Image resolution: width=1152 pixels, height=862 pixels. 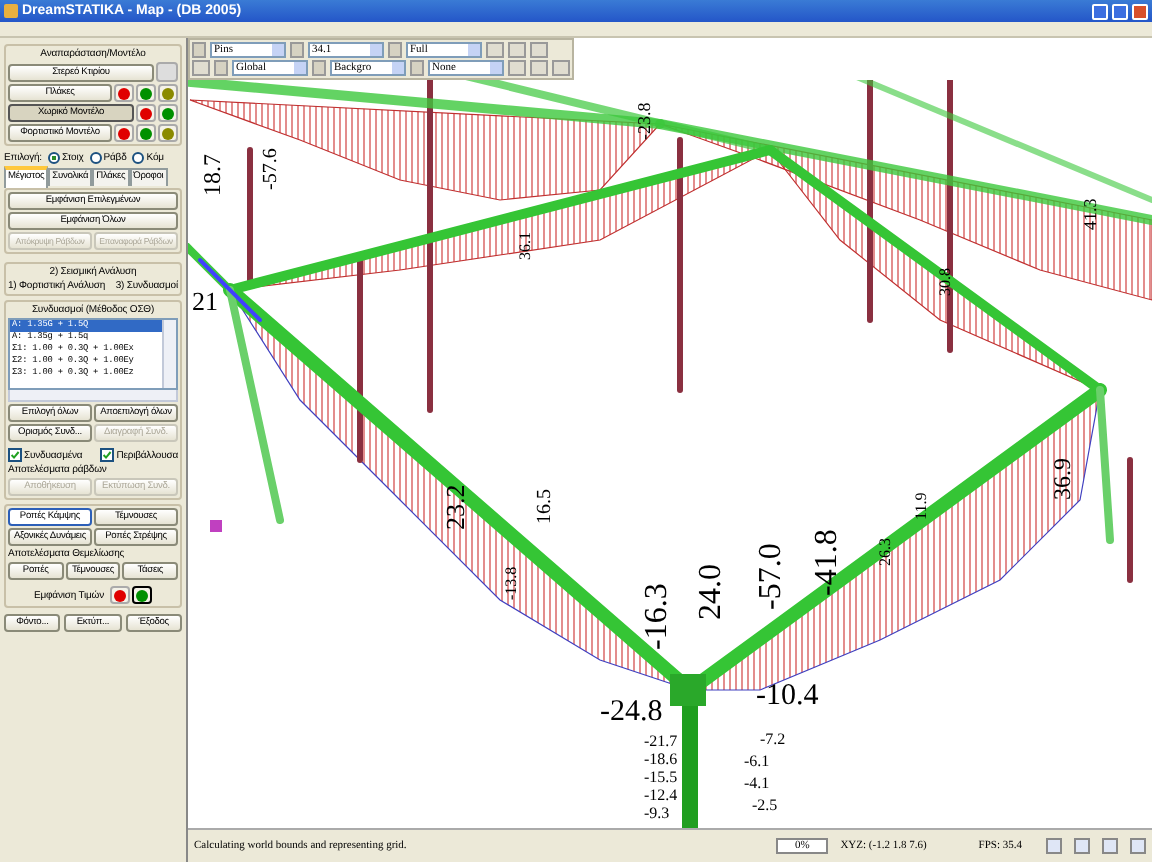 What do you see at coordinates (661, 759) in the screenshot?
I see `value-label: -18.6` at bounding box center [661, 759].